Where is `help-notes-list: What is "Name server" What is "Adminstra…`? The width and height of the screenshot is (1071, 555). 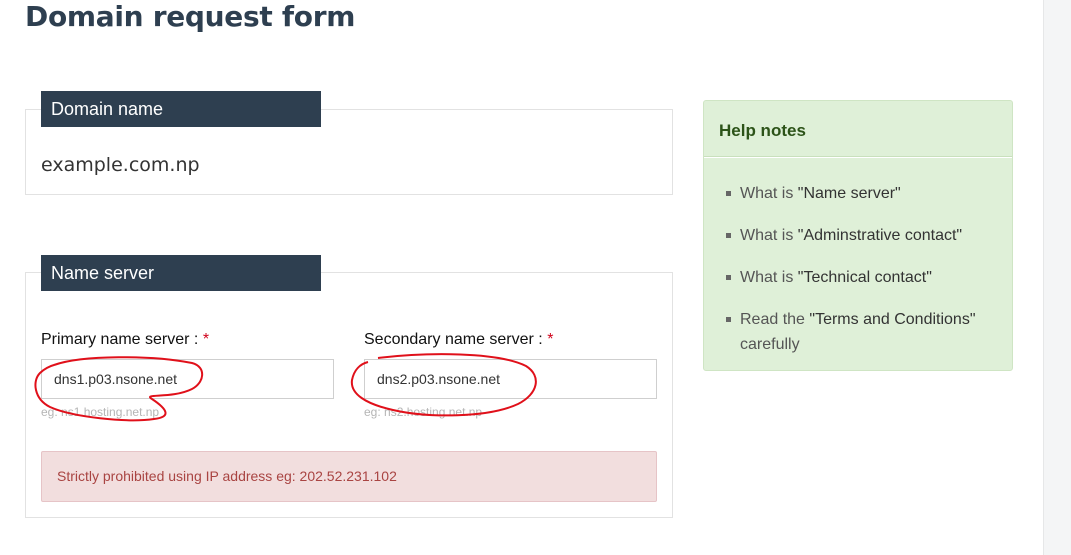 help-notes-list: What is "Name server" What is "Adminstra… is located at coordinates (860, 277).